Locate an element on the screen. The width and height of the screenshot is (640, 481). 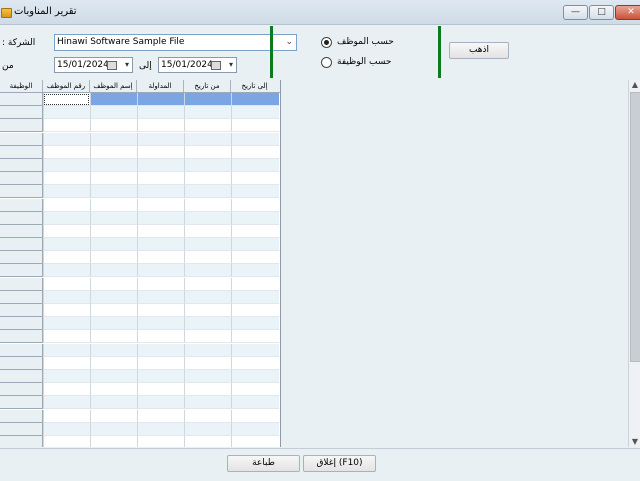
to-date-picker: 15/01/2024 ▾ is located at coordinates (197, 65).